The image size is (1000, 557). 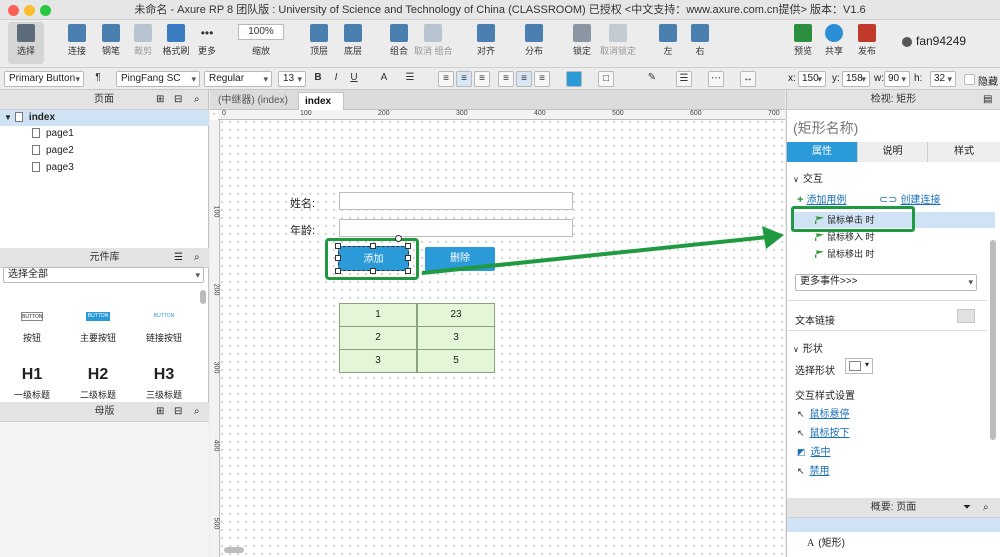 What do you see at coordinates (892, 152) in the screenshot?
I see `tab-notes: 说明` at bounding box center [892, 152].